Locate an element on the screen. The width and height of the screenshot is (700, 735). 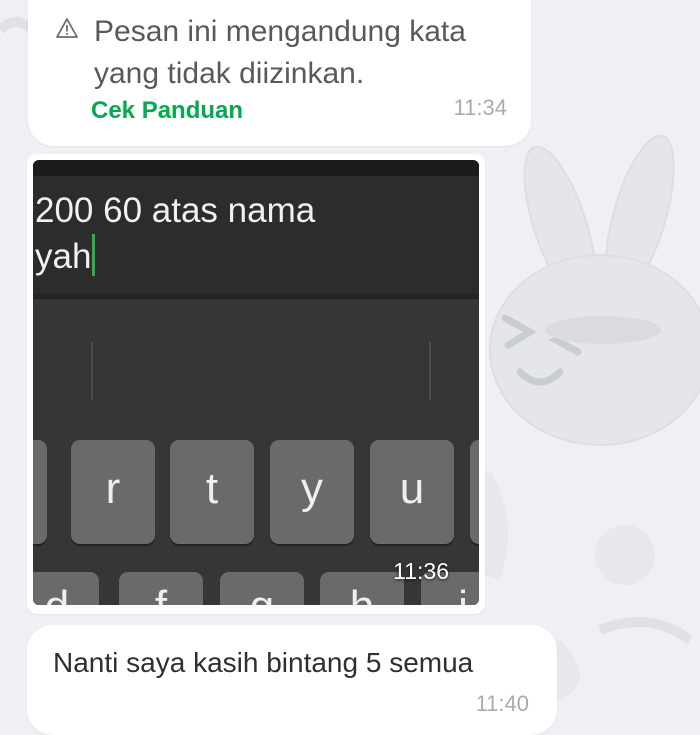
typed-line-2: yah is located at coordinates (63, 256).